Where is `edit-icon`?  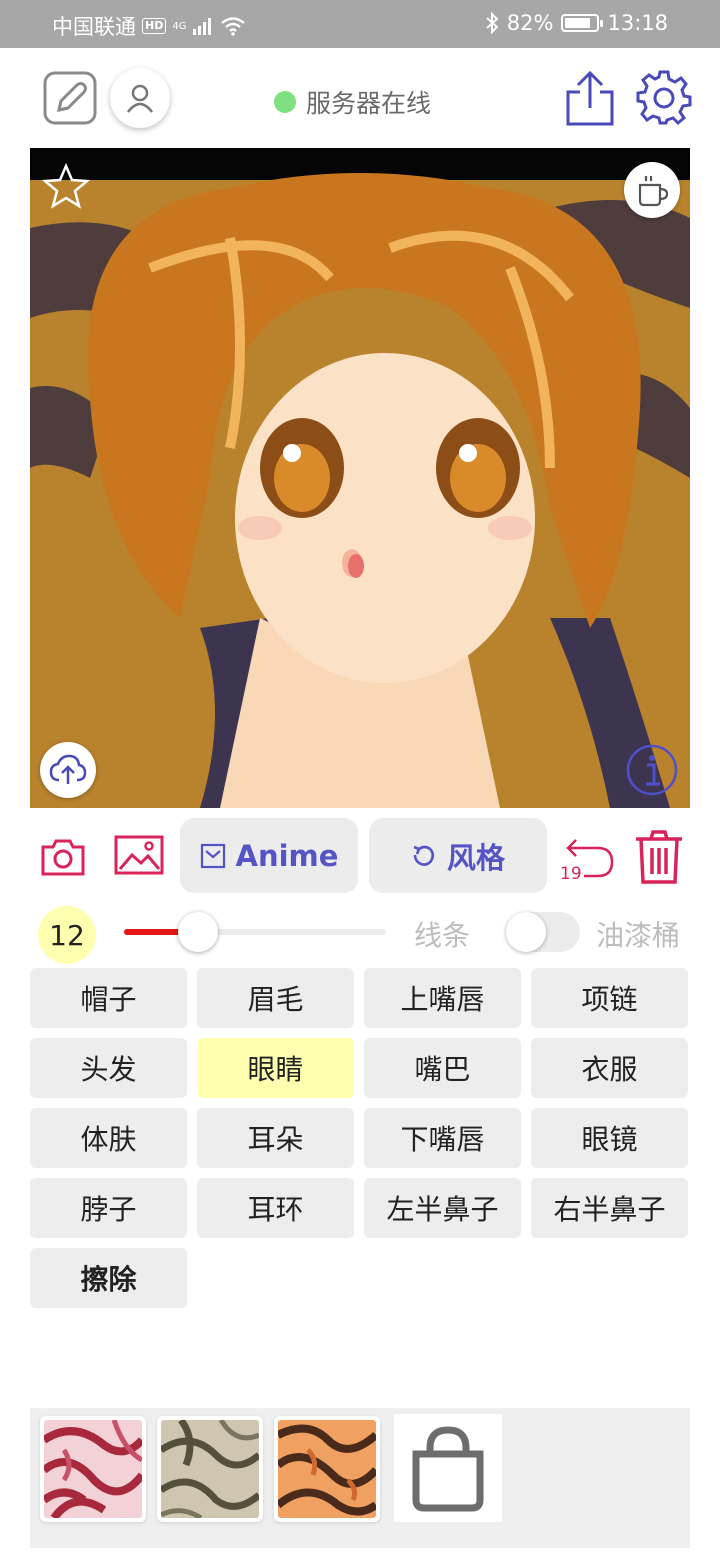 edit-icon is located at coordinates (70, 98).